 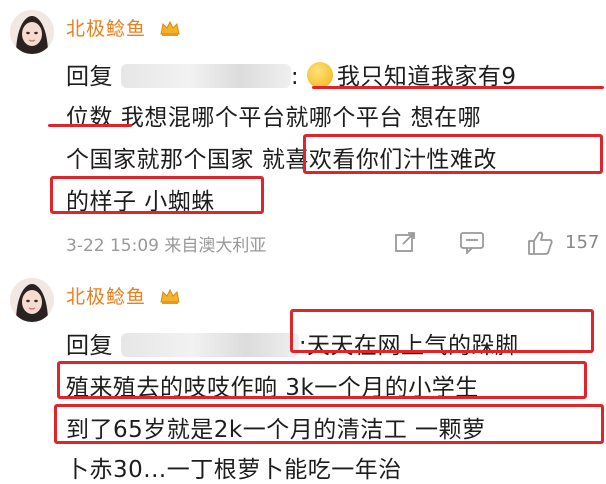 What do you see at coordinates (540, 243) in the screenshot?
I see `like-icon` at bounding box center [540, 243].